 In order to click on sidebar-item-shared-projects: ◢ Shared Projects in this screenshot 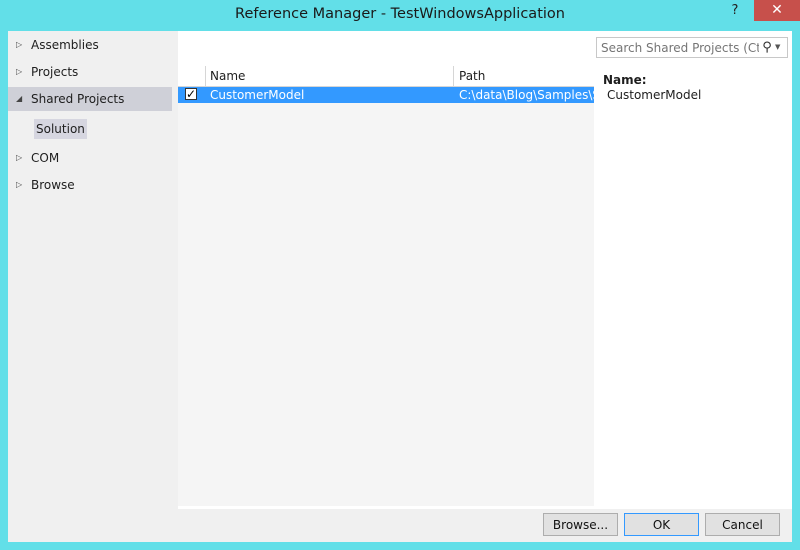, I will do `click(90, 99)`.